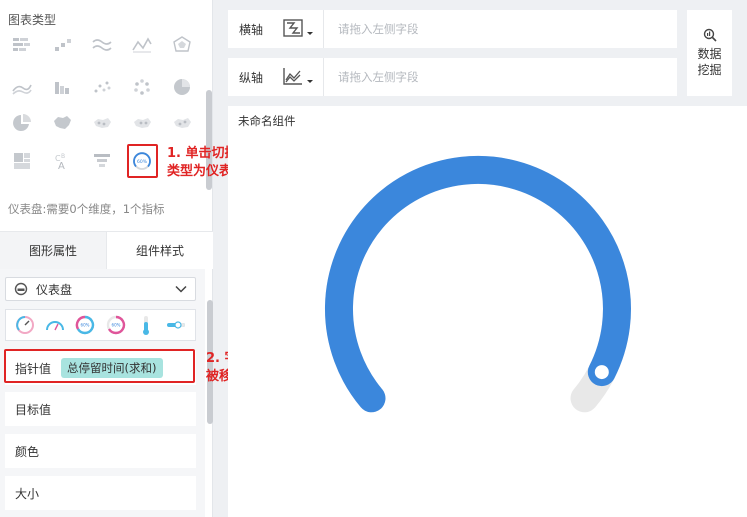 This screenshot has width=747, height=517. I want to click on scatter-step-icon, so click(62, 45).